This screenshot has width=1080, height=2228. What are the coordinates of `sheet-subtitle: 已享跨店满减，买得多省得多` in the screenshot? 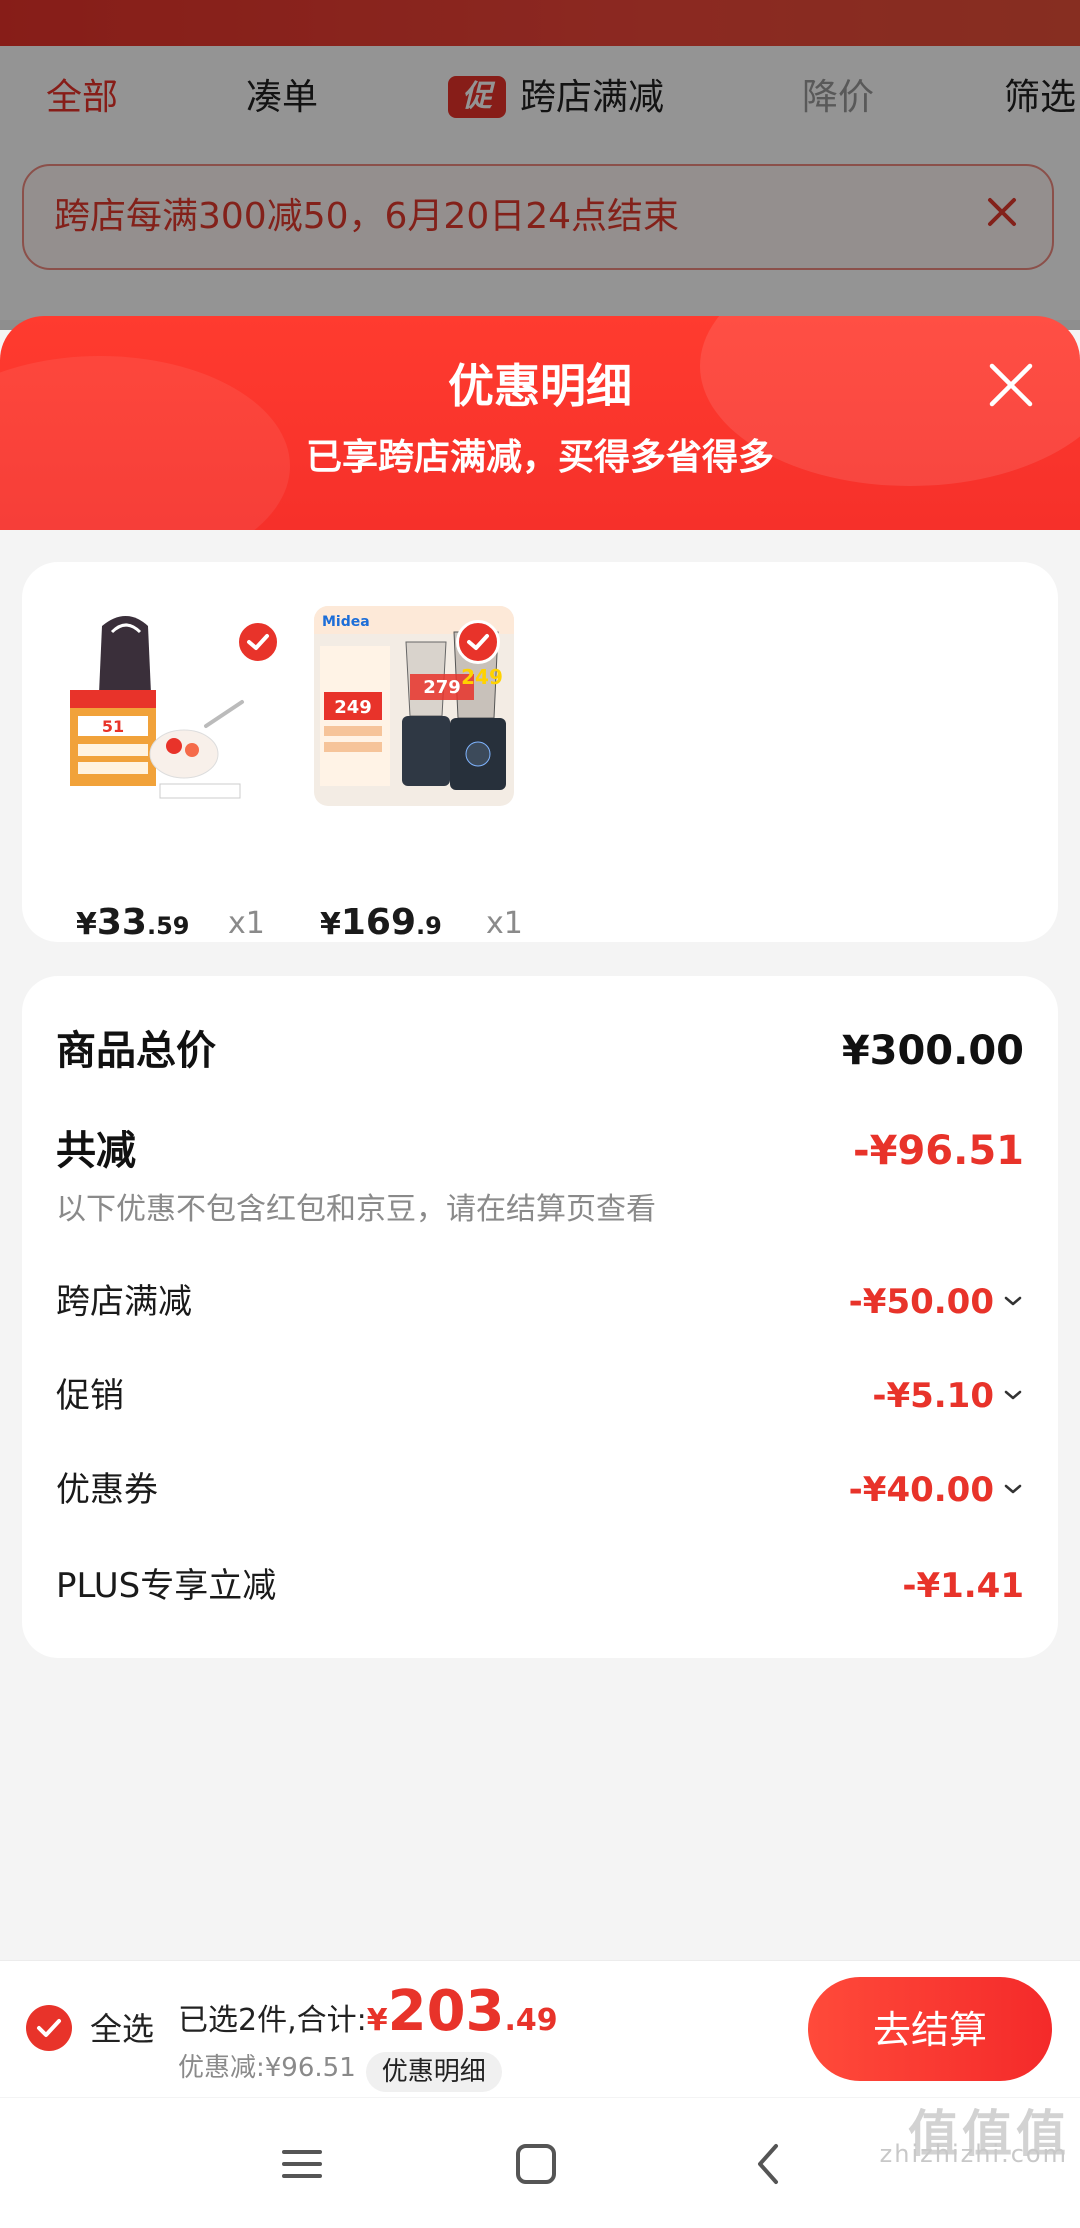 It's located at (539, 457).